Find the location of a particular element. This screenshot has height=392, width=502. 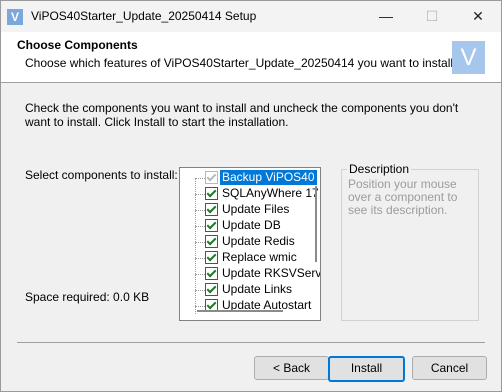

install-button: Install is located at coordinates (366, 369).